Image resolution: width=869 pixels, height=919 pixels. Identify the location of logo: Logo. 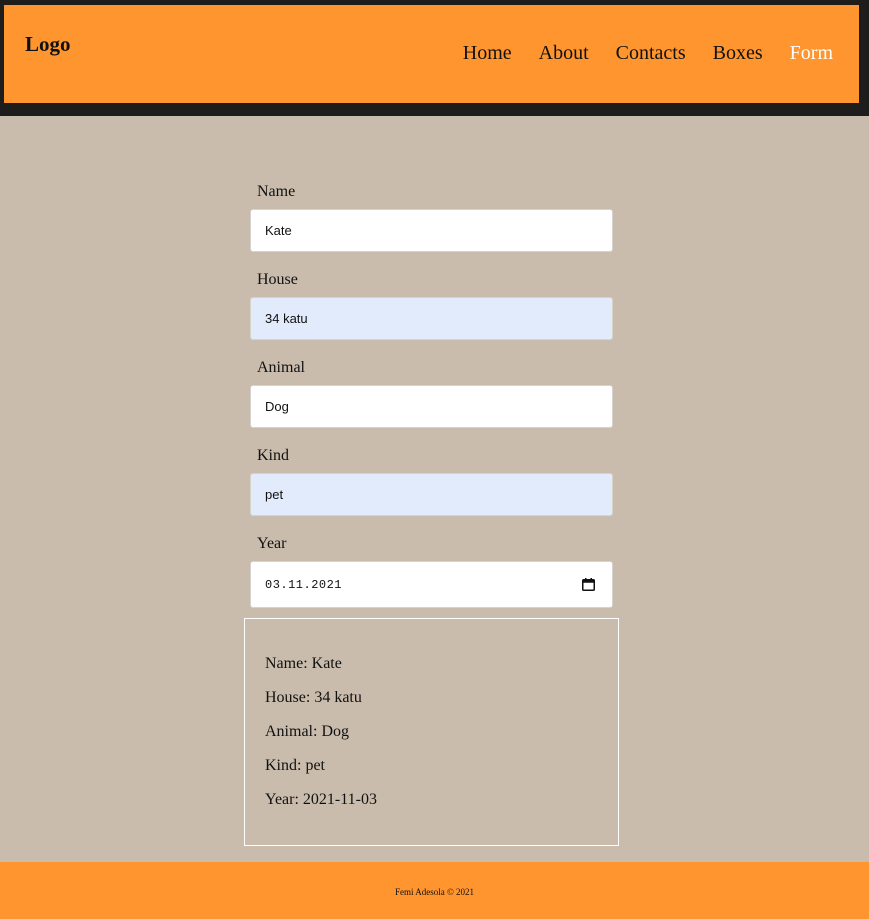
(48, 44).